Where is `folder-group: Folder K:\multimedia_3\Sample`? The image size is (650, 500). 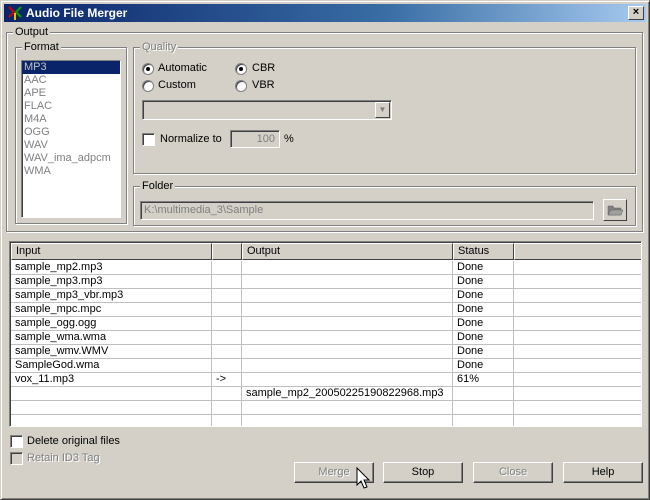
folder-group: Folder K:\multimedia_3\Sample is located at coordinates (384, 203).